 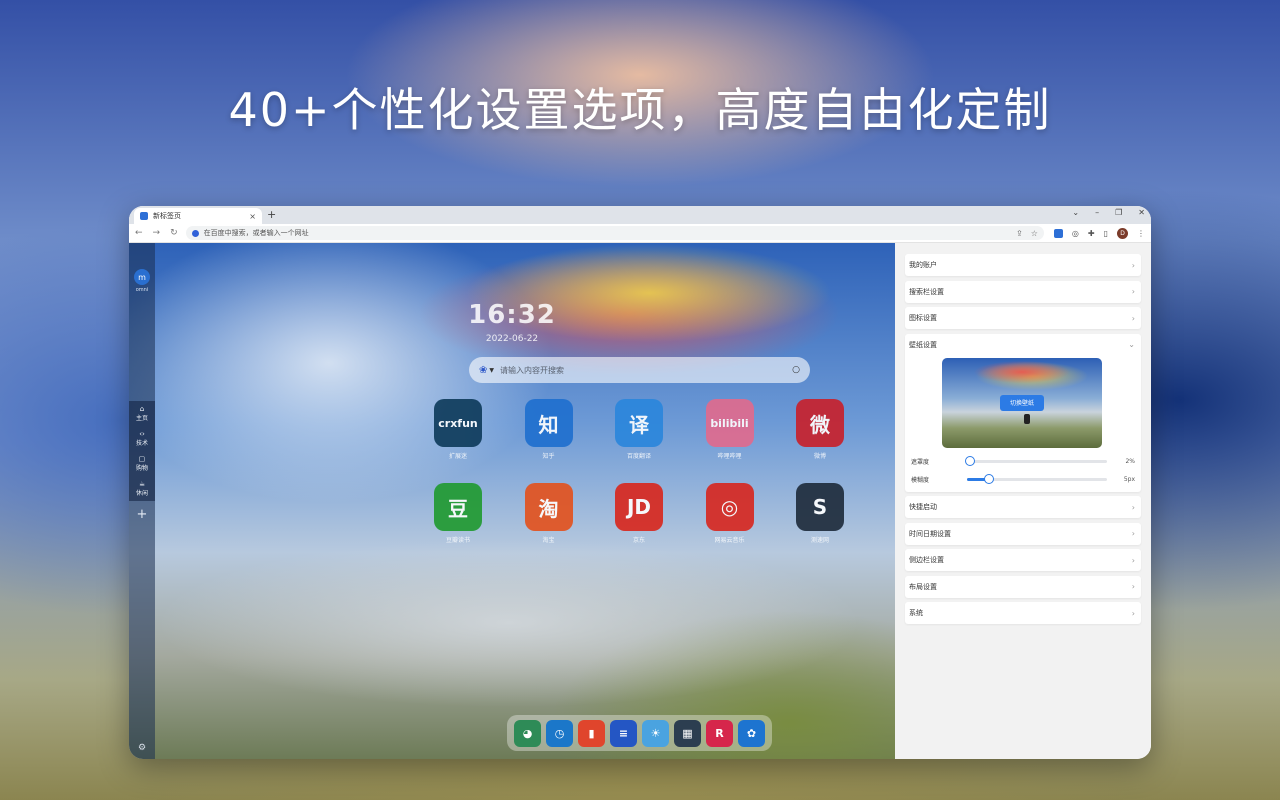 I want to click on minimize-icon: –, so click(x=1097, y=212).